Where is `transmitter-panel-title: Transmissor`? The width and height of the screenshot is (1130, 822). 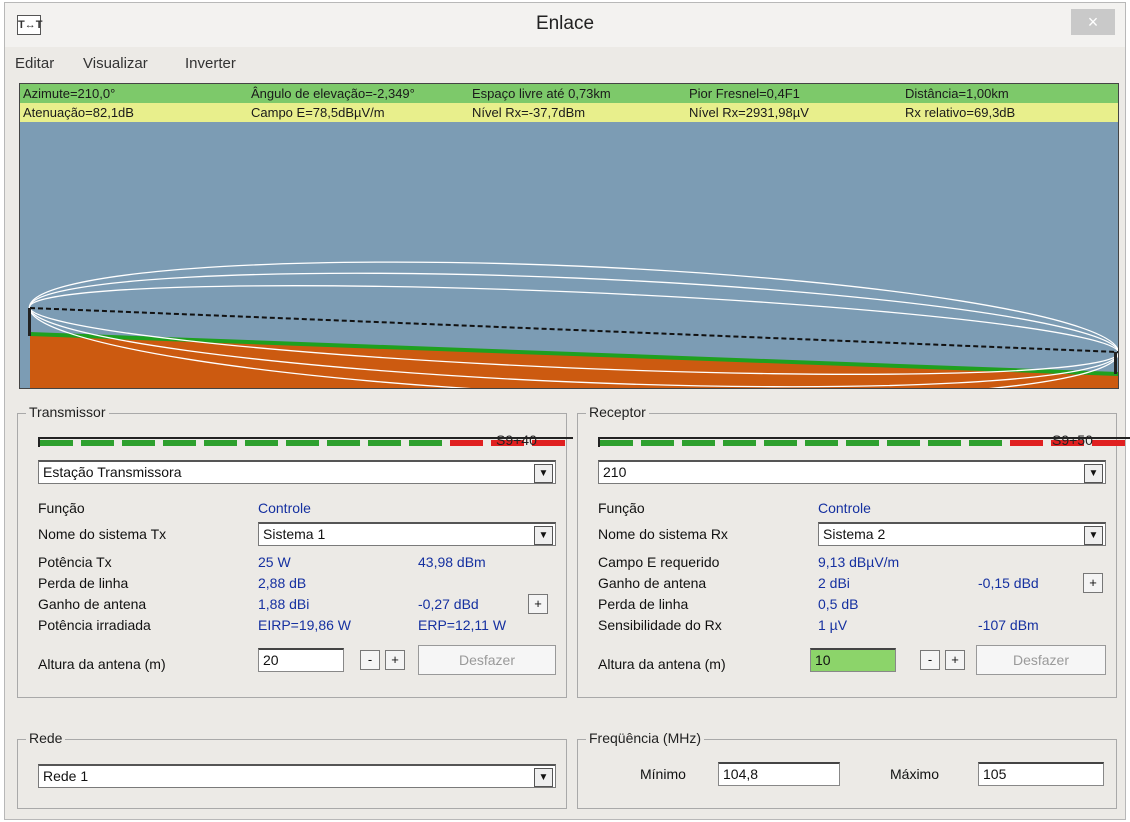 transmitter-panel-title: Transmissor is located at coordinates (67, 412).